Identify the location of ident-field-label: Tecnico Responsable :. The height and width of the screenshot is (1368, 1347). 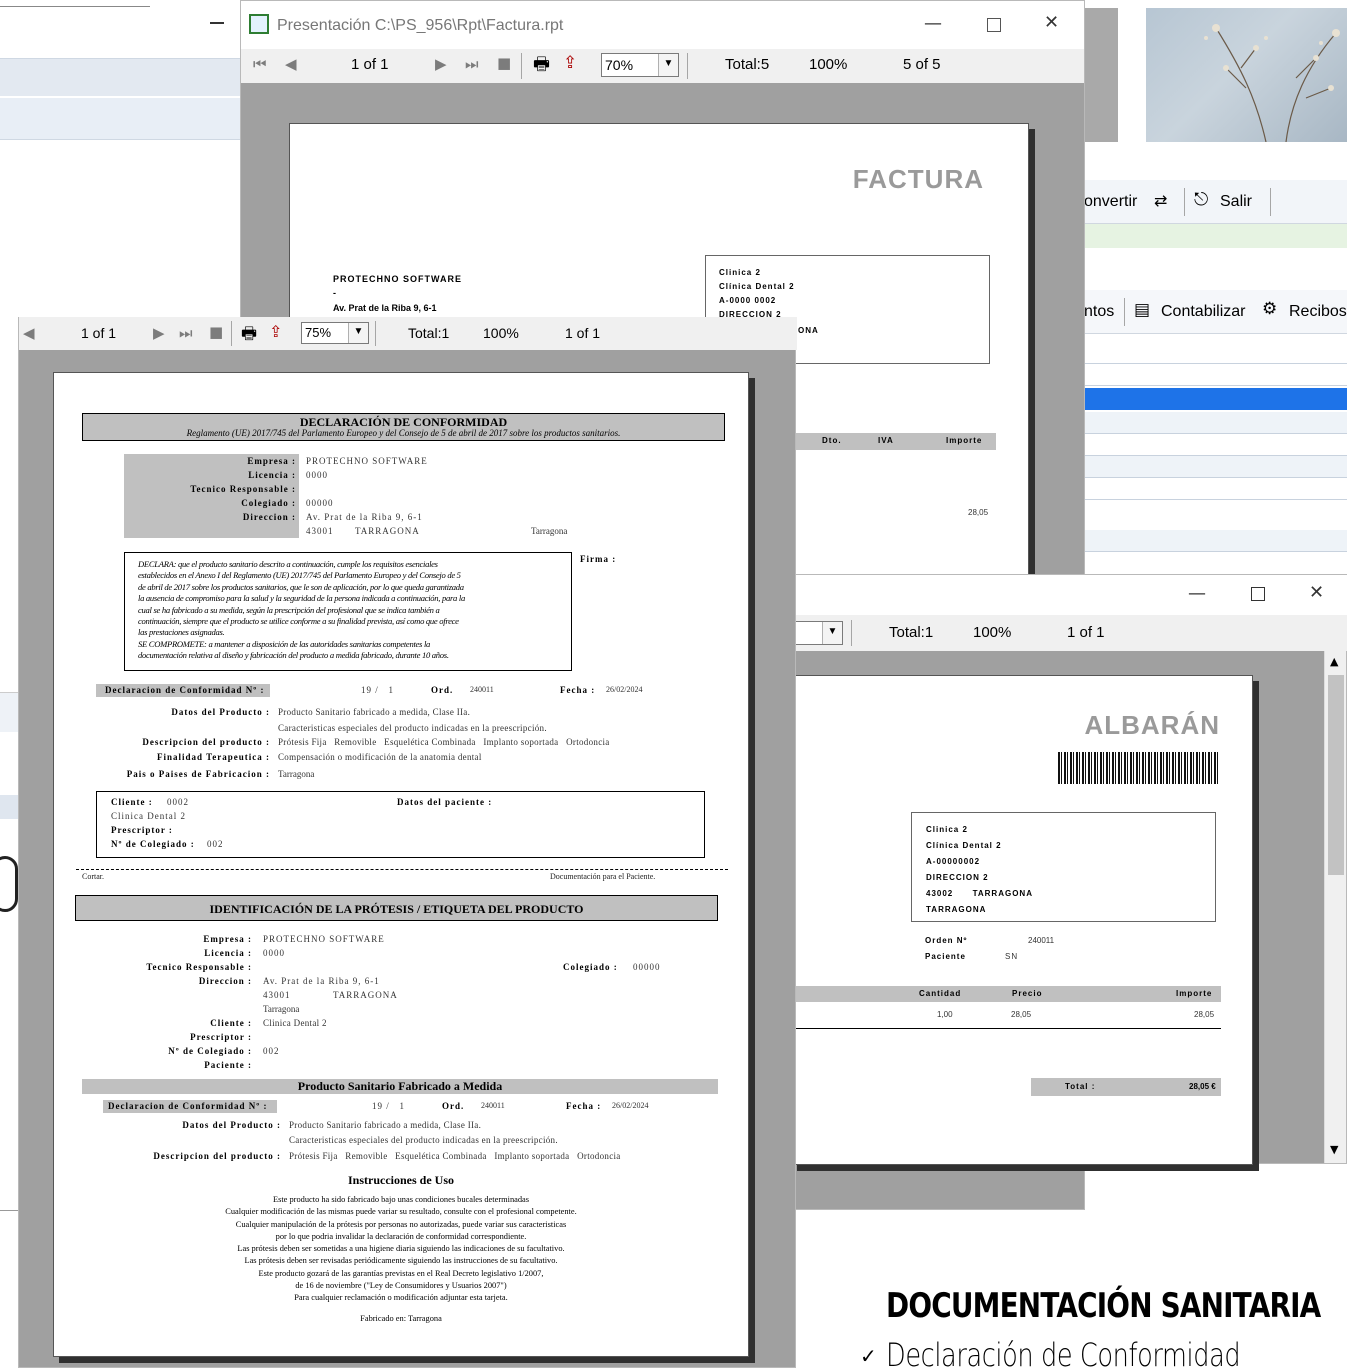
(199, 967).